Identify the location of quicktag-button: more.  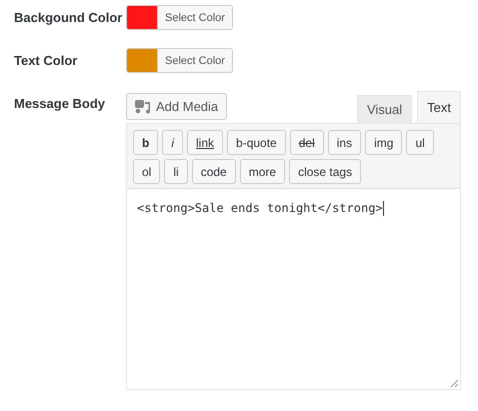
(263, 171).